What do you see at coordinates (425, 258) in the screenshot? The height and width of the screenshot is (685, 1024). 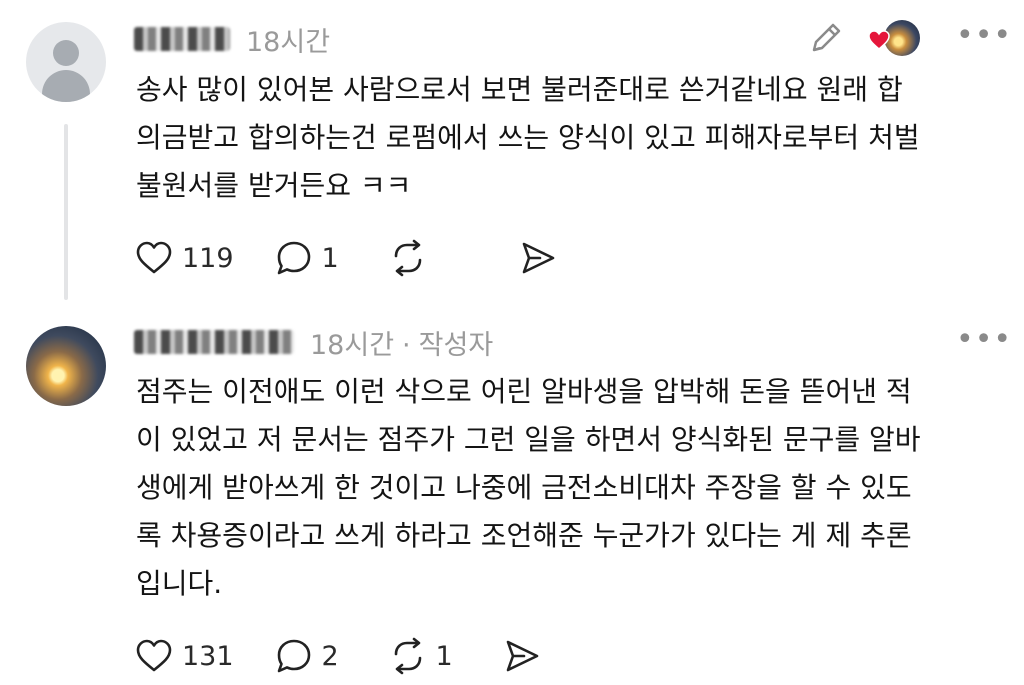 I see `repost-button` at bounding box center [425, 258].